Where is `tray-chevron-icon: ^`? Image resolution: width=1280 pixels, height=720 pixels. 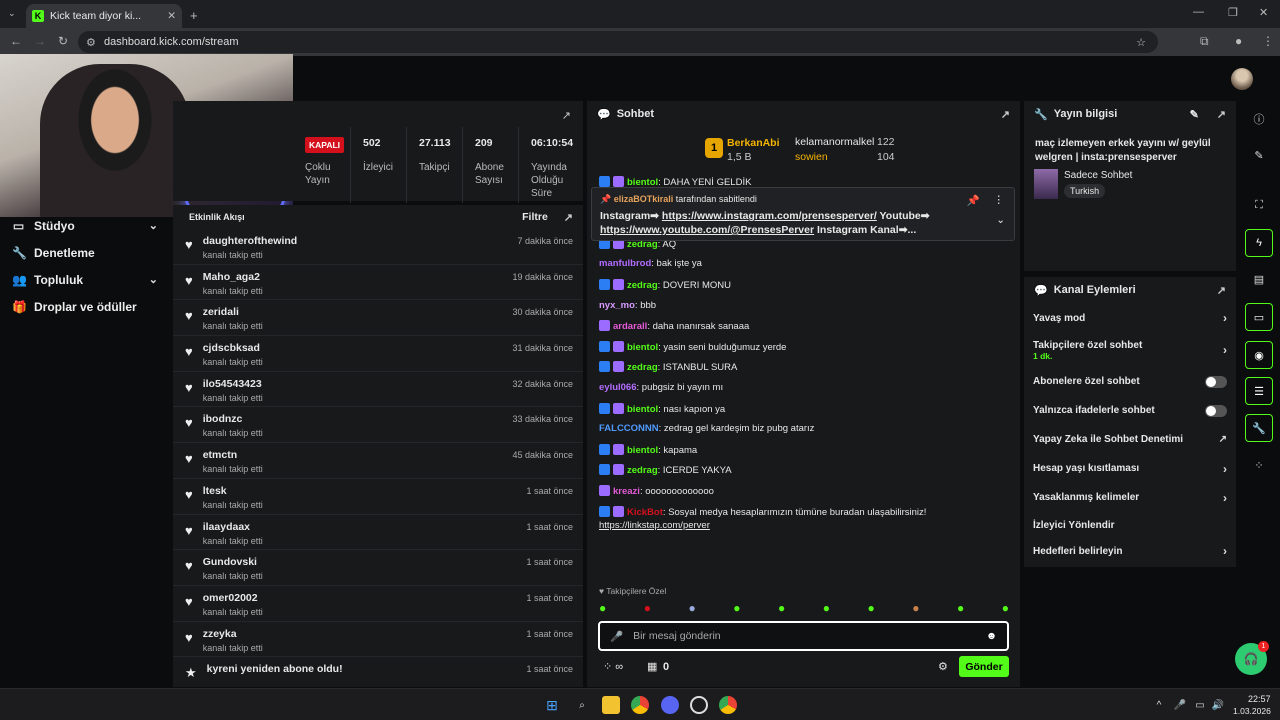
tray-chevron-icon: ^ is located at coordinates (1159, 705).